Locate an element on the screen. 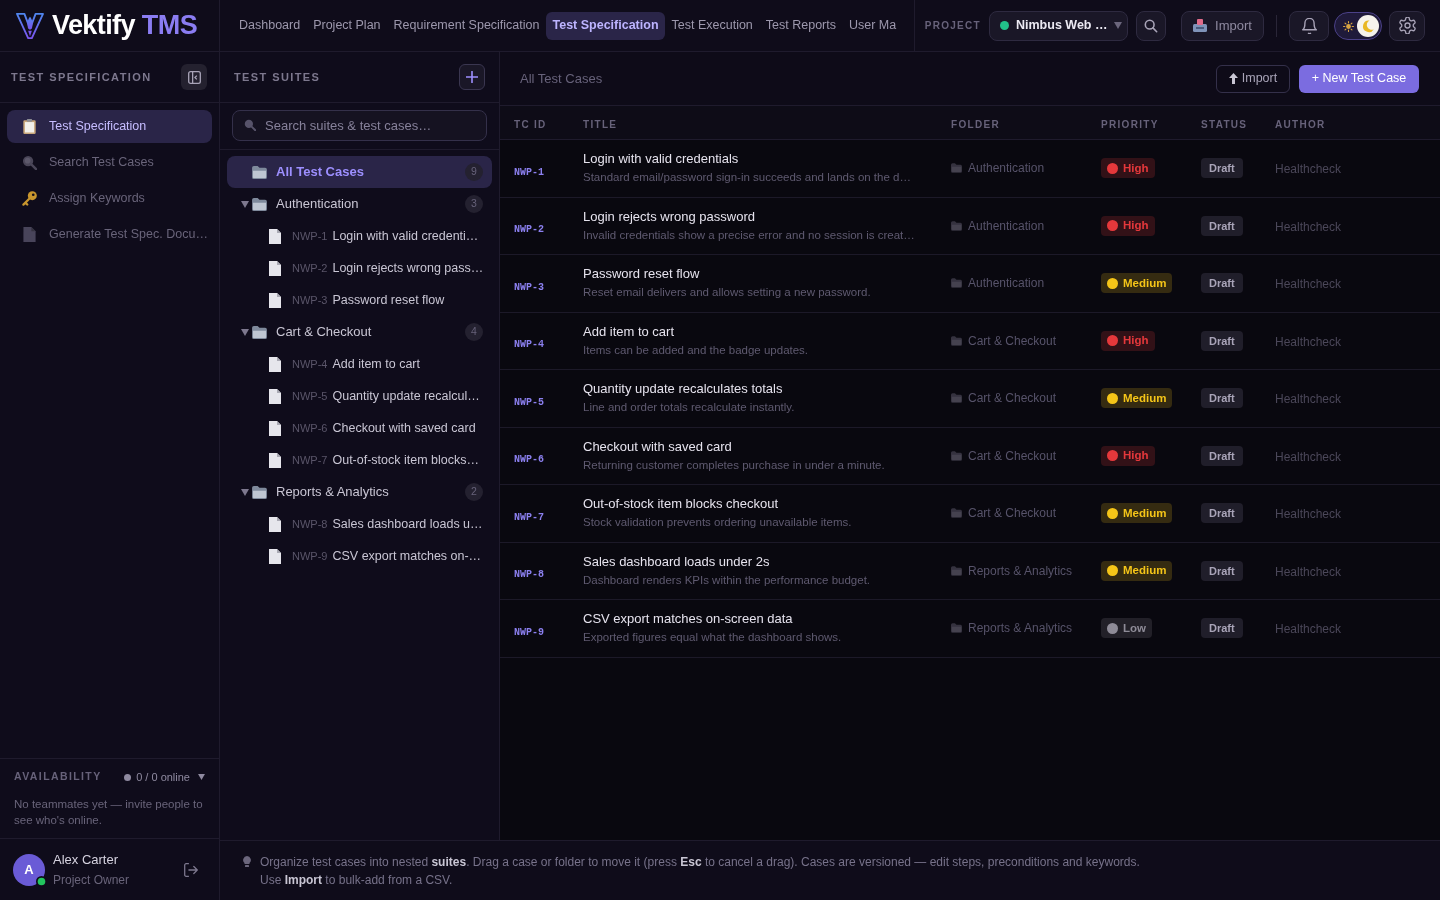 The width and height of the screenshot is (1440, 900). test-case-id: NWP-1 is located at coordinates (529, 172).